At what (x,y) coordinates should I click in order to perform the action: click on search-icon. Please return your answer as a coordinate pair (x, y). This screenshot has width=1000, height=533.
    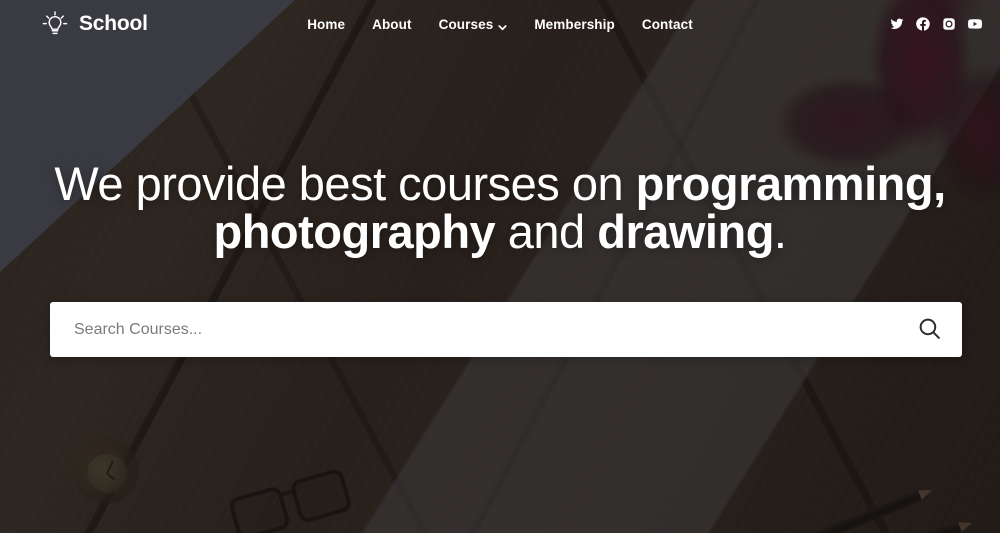
    Looking at the image, I should click on (929, 330).